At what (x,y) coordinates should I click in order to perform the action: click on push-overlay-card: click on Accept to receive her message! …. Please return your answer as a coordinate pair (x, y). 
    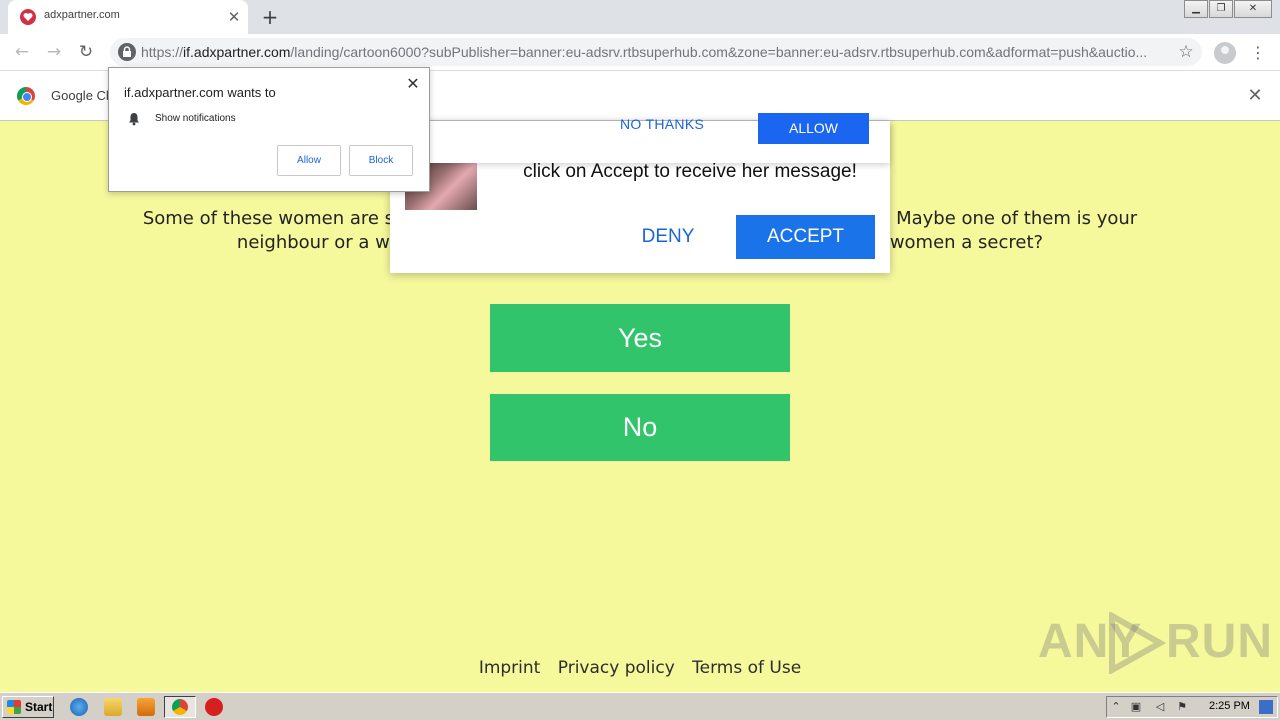
    Looking at the image, I should click on (640, 193).